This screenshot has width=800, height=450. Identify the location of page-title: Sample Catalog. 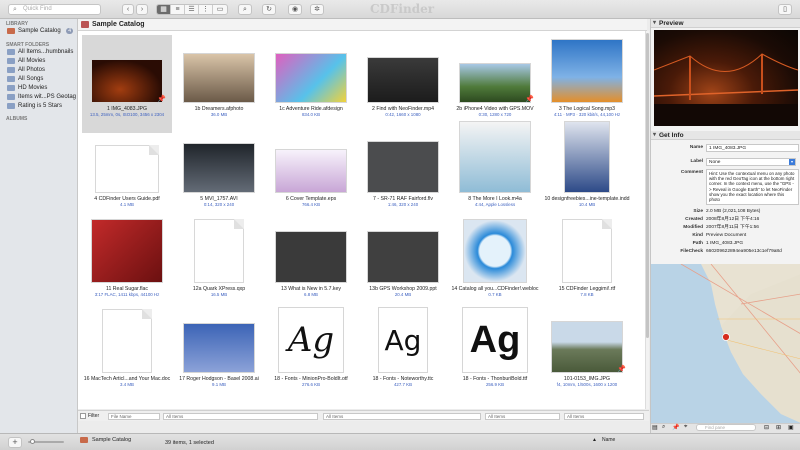
(118, 24).